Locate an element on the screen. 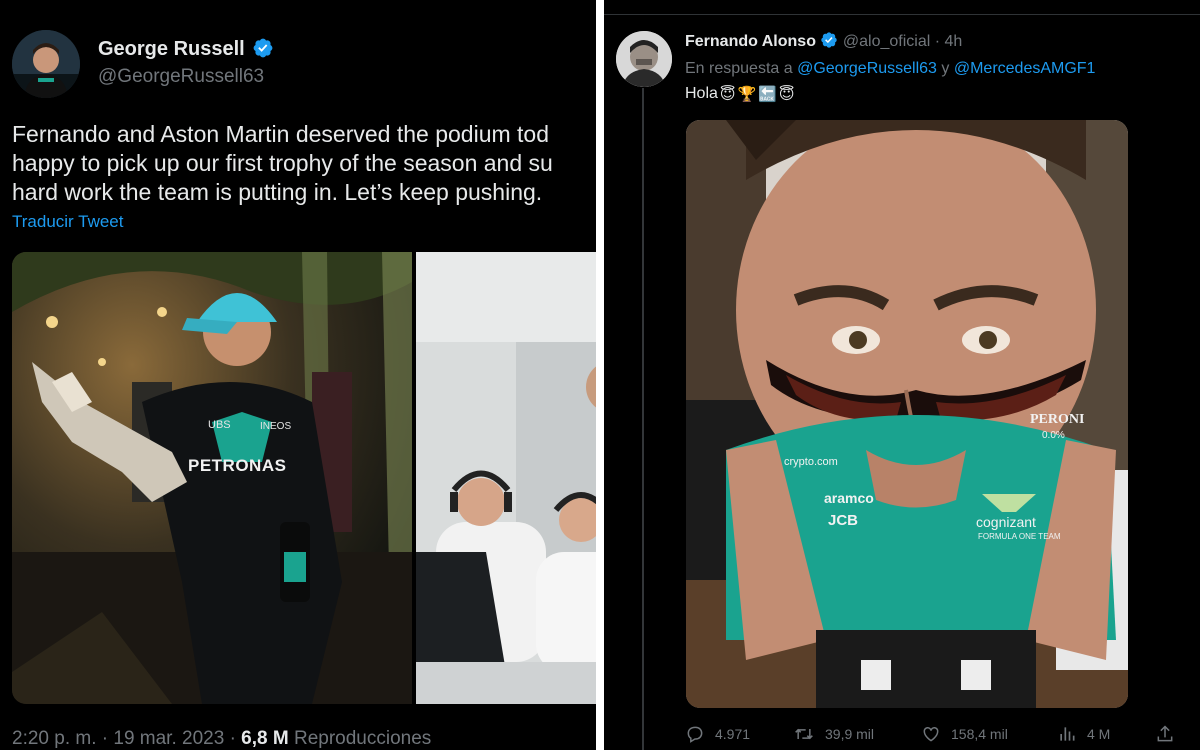 The height and width of the screenshot is (750, 1200). share-action is located at coordinates (1165, 734).